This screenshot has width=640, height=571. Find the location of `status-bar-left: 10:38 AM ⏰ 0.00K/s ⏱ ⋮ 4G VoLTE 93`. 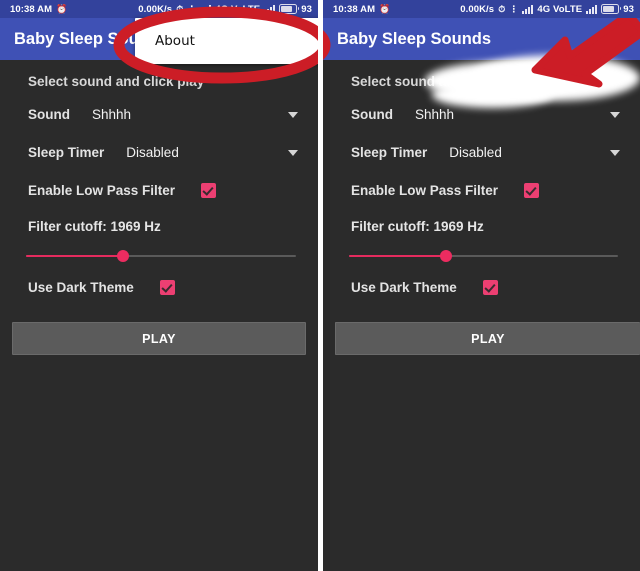

status-bar-left: 10:38 AM ⏰ 0.00K/s ⏱ ⋮ 4G VoLTE 93 is located at coordinates (159, 9).